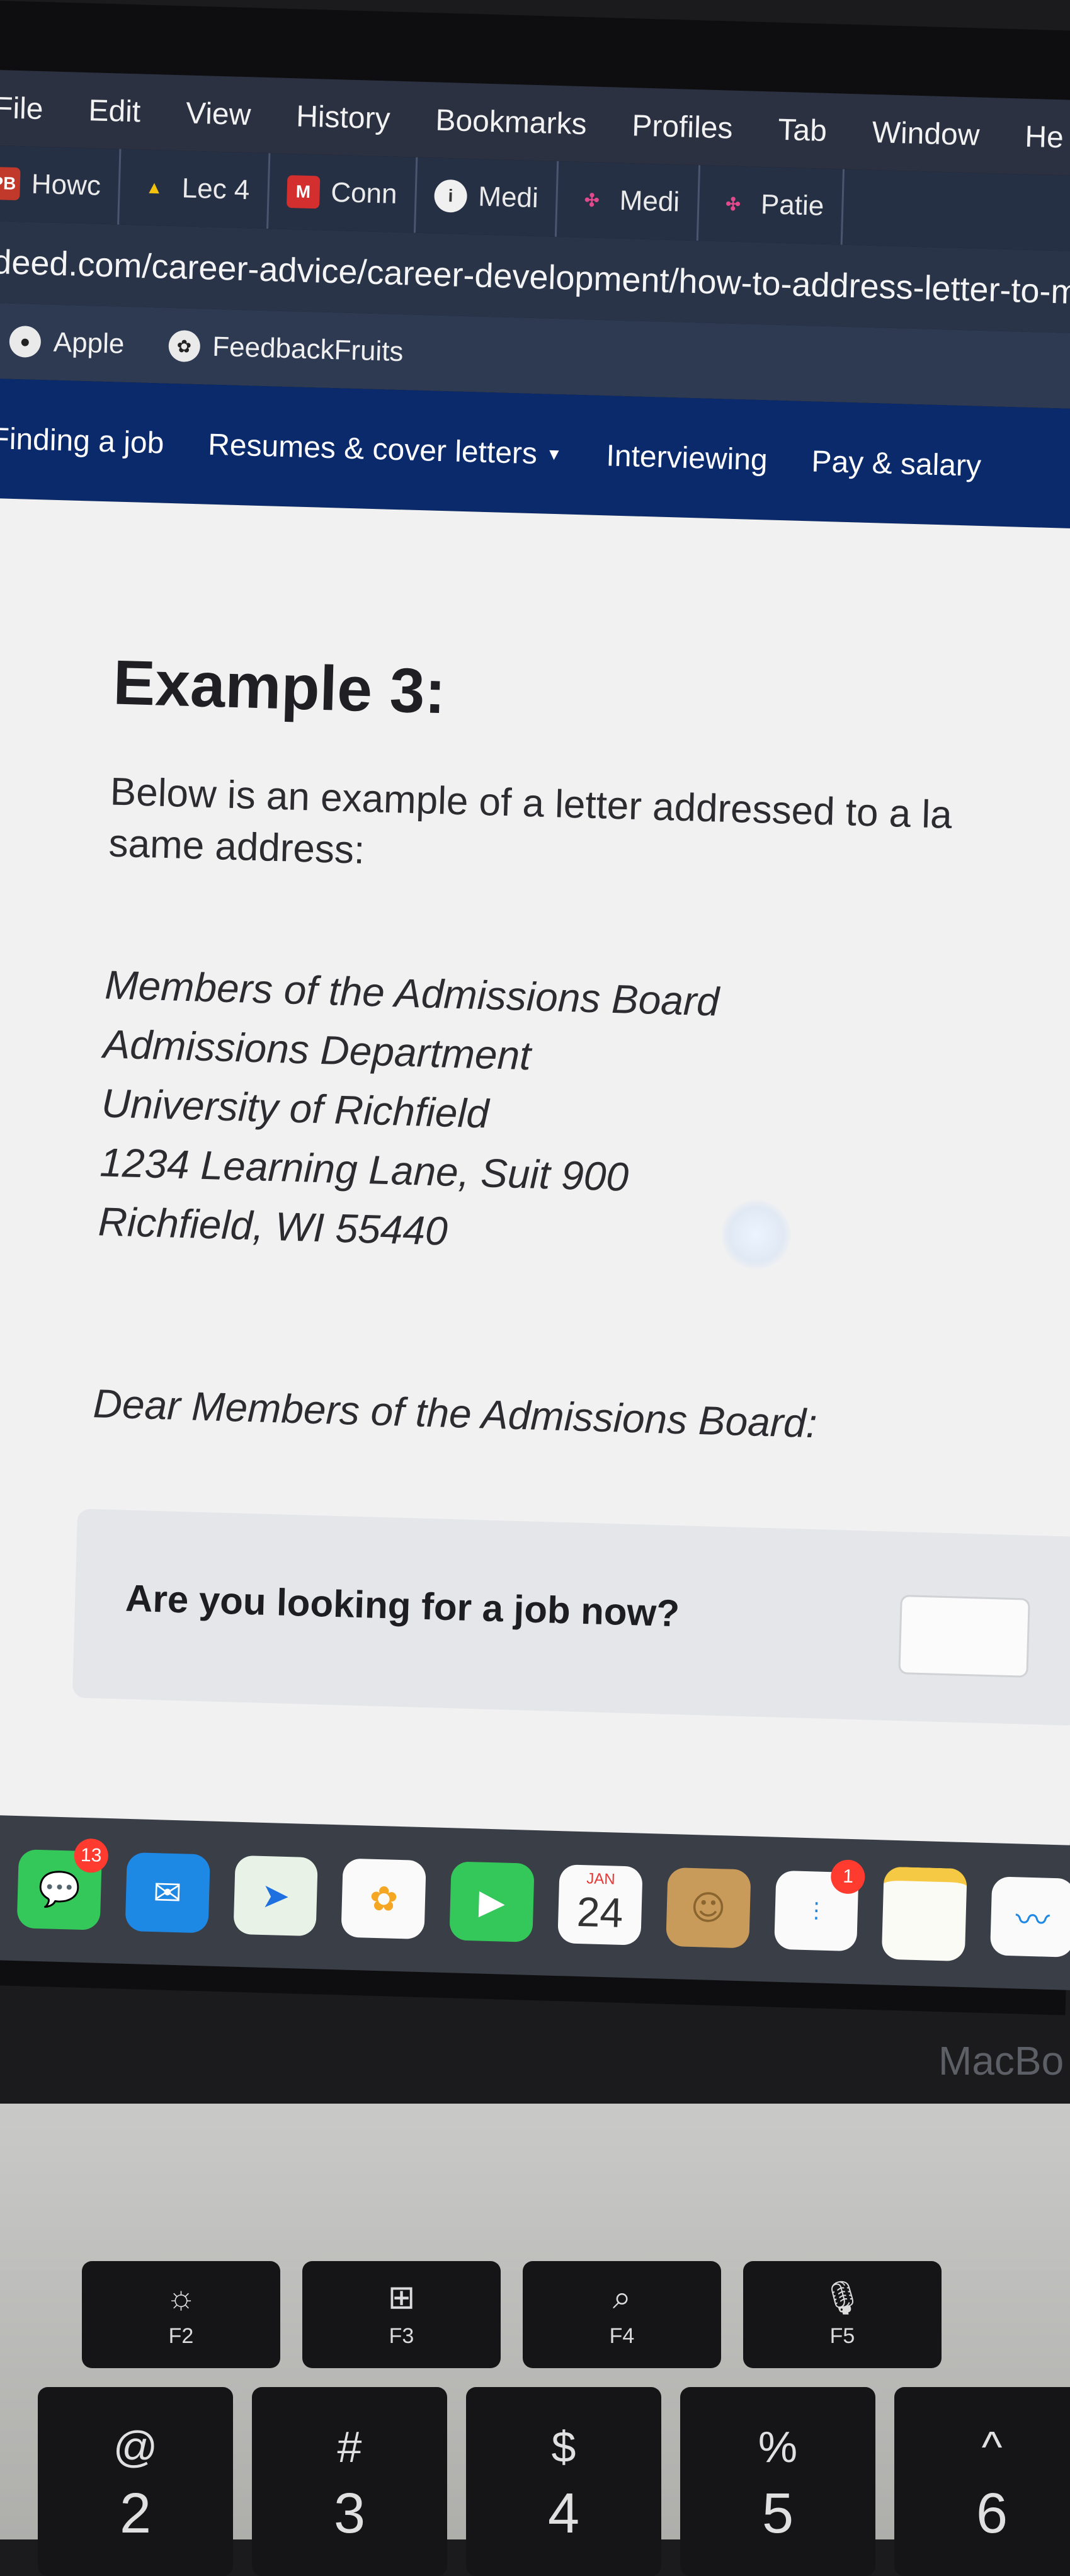 The height and width of the screenshot is (2576, 1070). Describe the element at coordinates (66, 185) in the screenshot. I see `tab-title: Howc` at that location.